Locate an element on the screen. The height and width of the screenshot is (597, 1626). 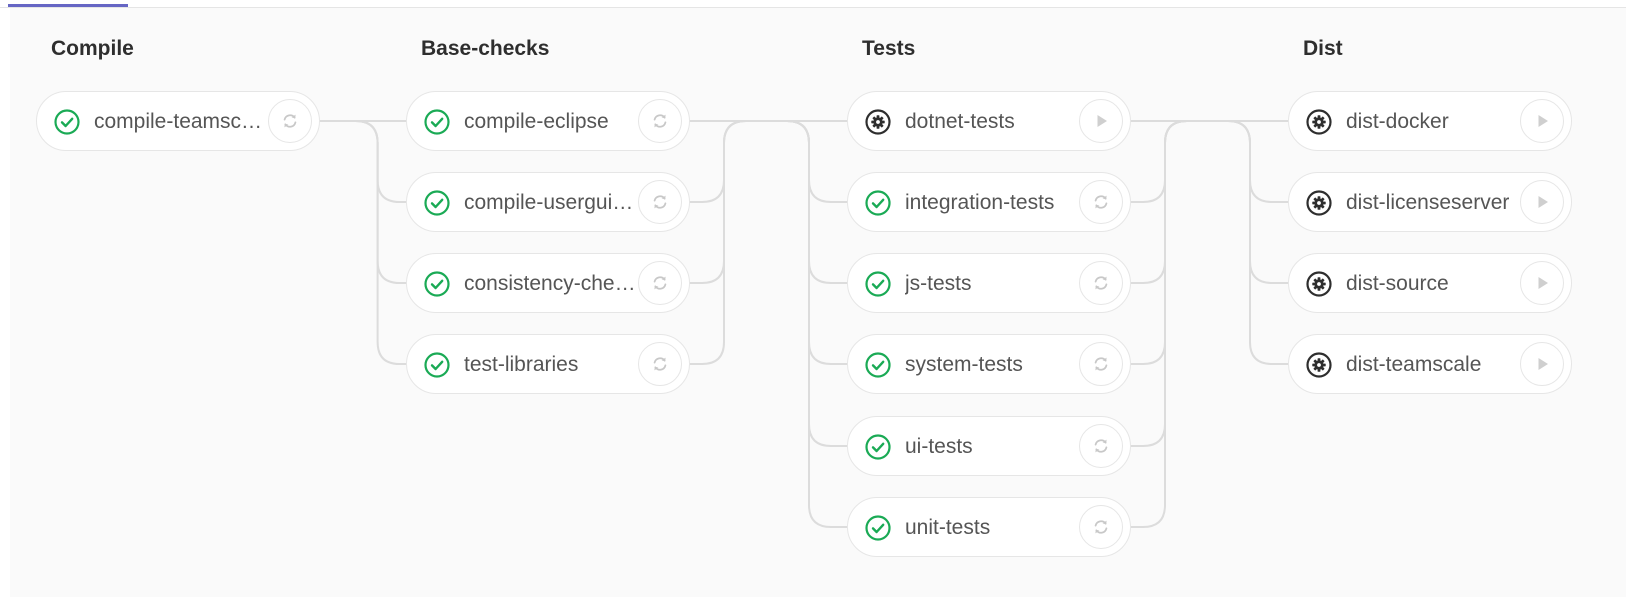
job-name: dist-licenseserver is located at coordinates (1428, 202).